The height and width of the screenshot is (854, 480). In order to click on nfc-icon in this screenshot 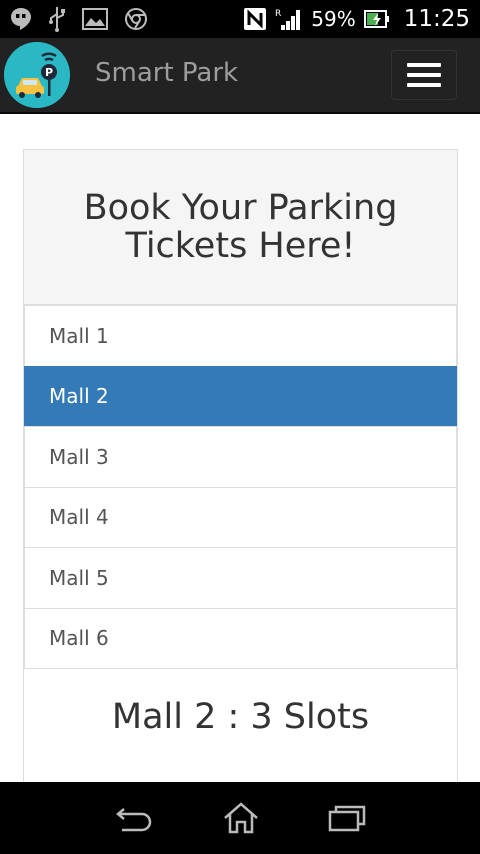, I will do `click(255, 19)`.